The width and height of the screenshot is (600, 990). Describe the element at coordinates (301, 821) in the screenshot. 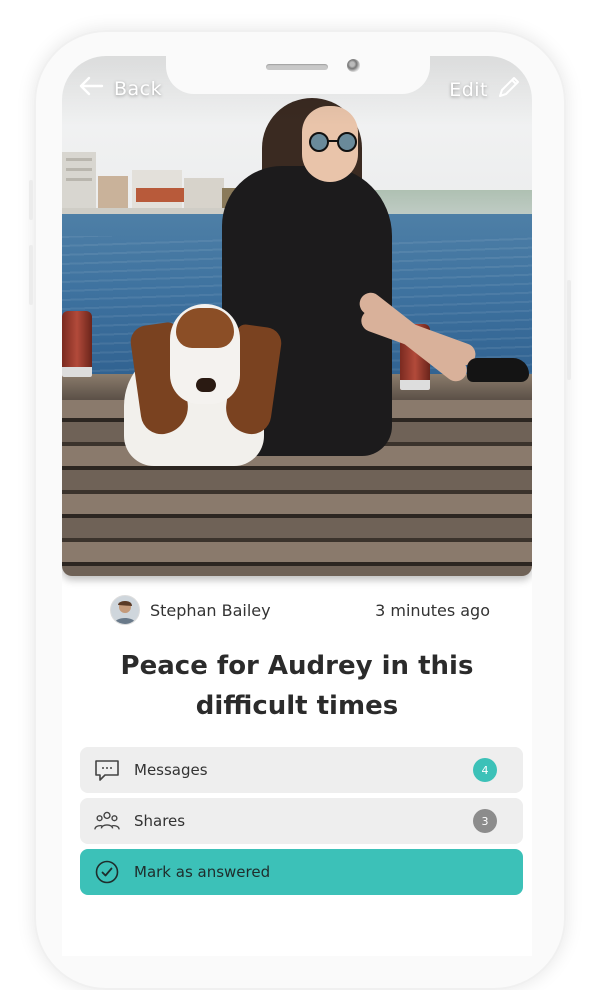

I see `shares-button: Shares 3` at that location.